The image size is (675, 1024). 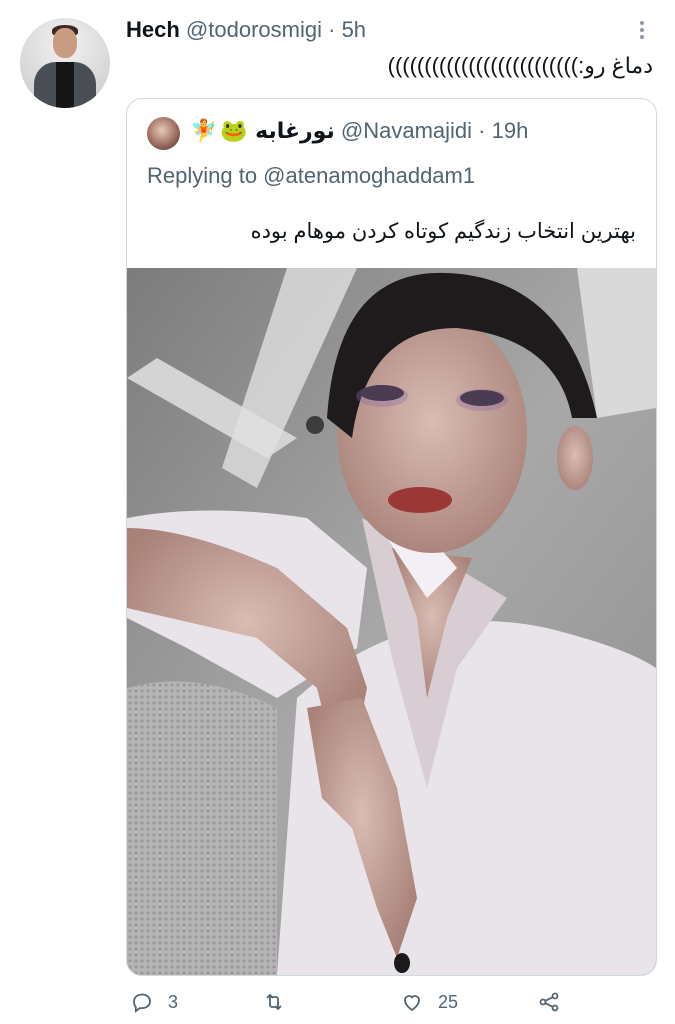 What do you see at coordinates (153, 29) in the screenshot?
I see `author-name: Hech` at bounding box center [153, 29].